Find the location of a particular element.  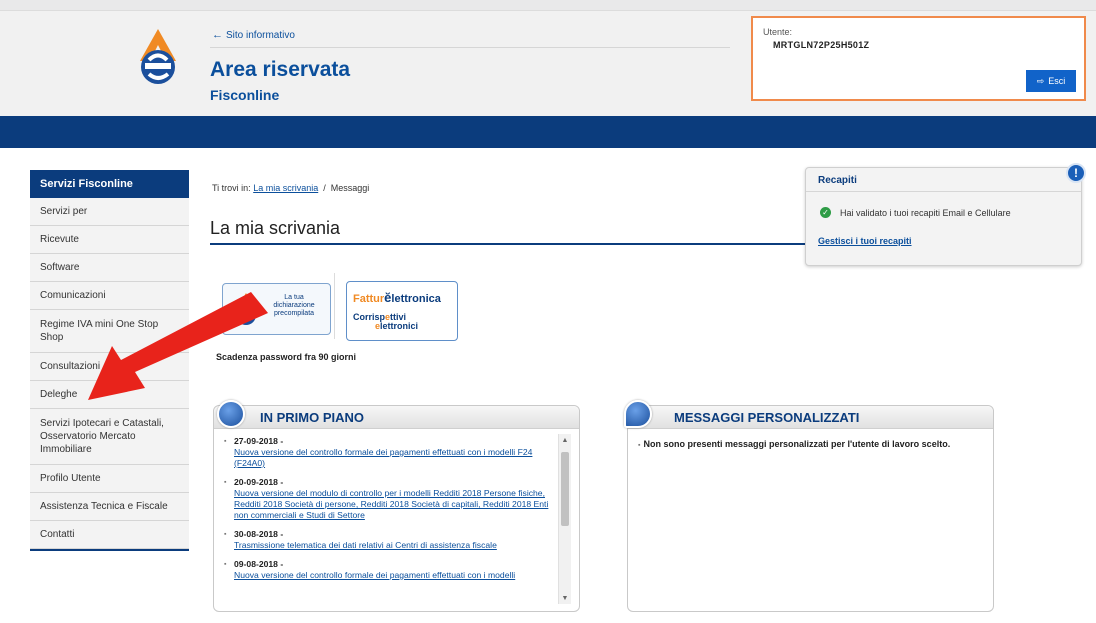

primo-piano-title: IN PRIMO PIANO is located at coordinates (312, 417).